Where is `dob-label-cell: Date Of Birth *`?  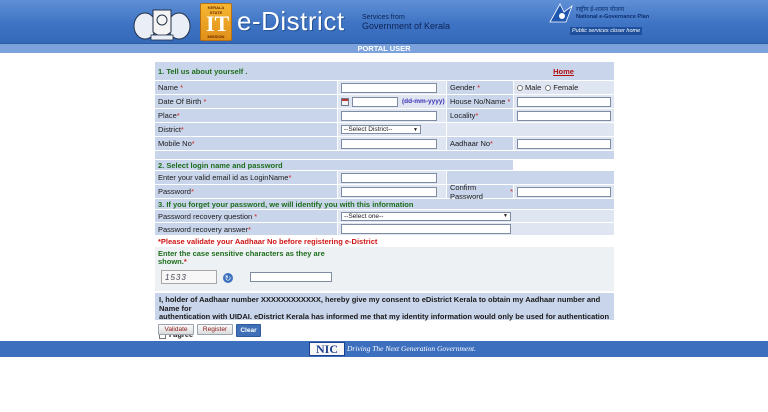 dob-label-cell: Date Of Birth * is located at coordinates (246, 101).